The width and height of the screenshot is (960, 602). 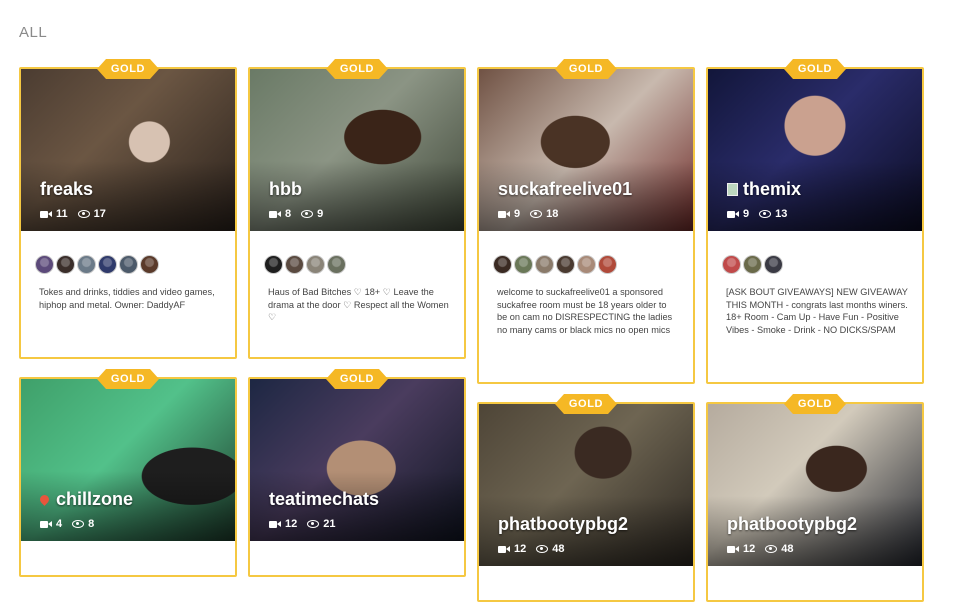 I want to click on room-name: chillzone, so click(x=85, y=499).